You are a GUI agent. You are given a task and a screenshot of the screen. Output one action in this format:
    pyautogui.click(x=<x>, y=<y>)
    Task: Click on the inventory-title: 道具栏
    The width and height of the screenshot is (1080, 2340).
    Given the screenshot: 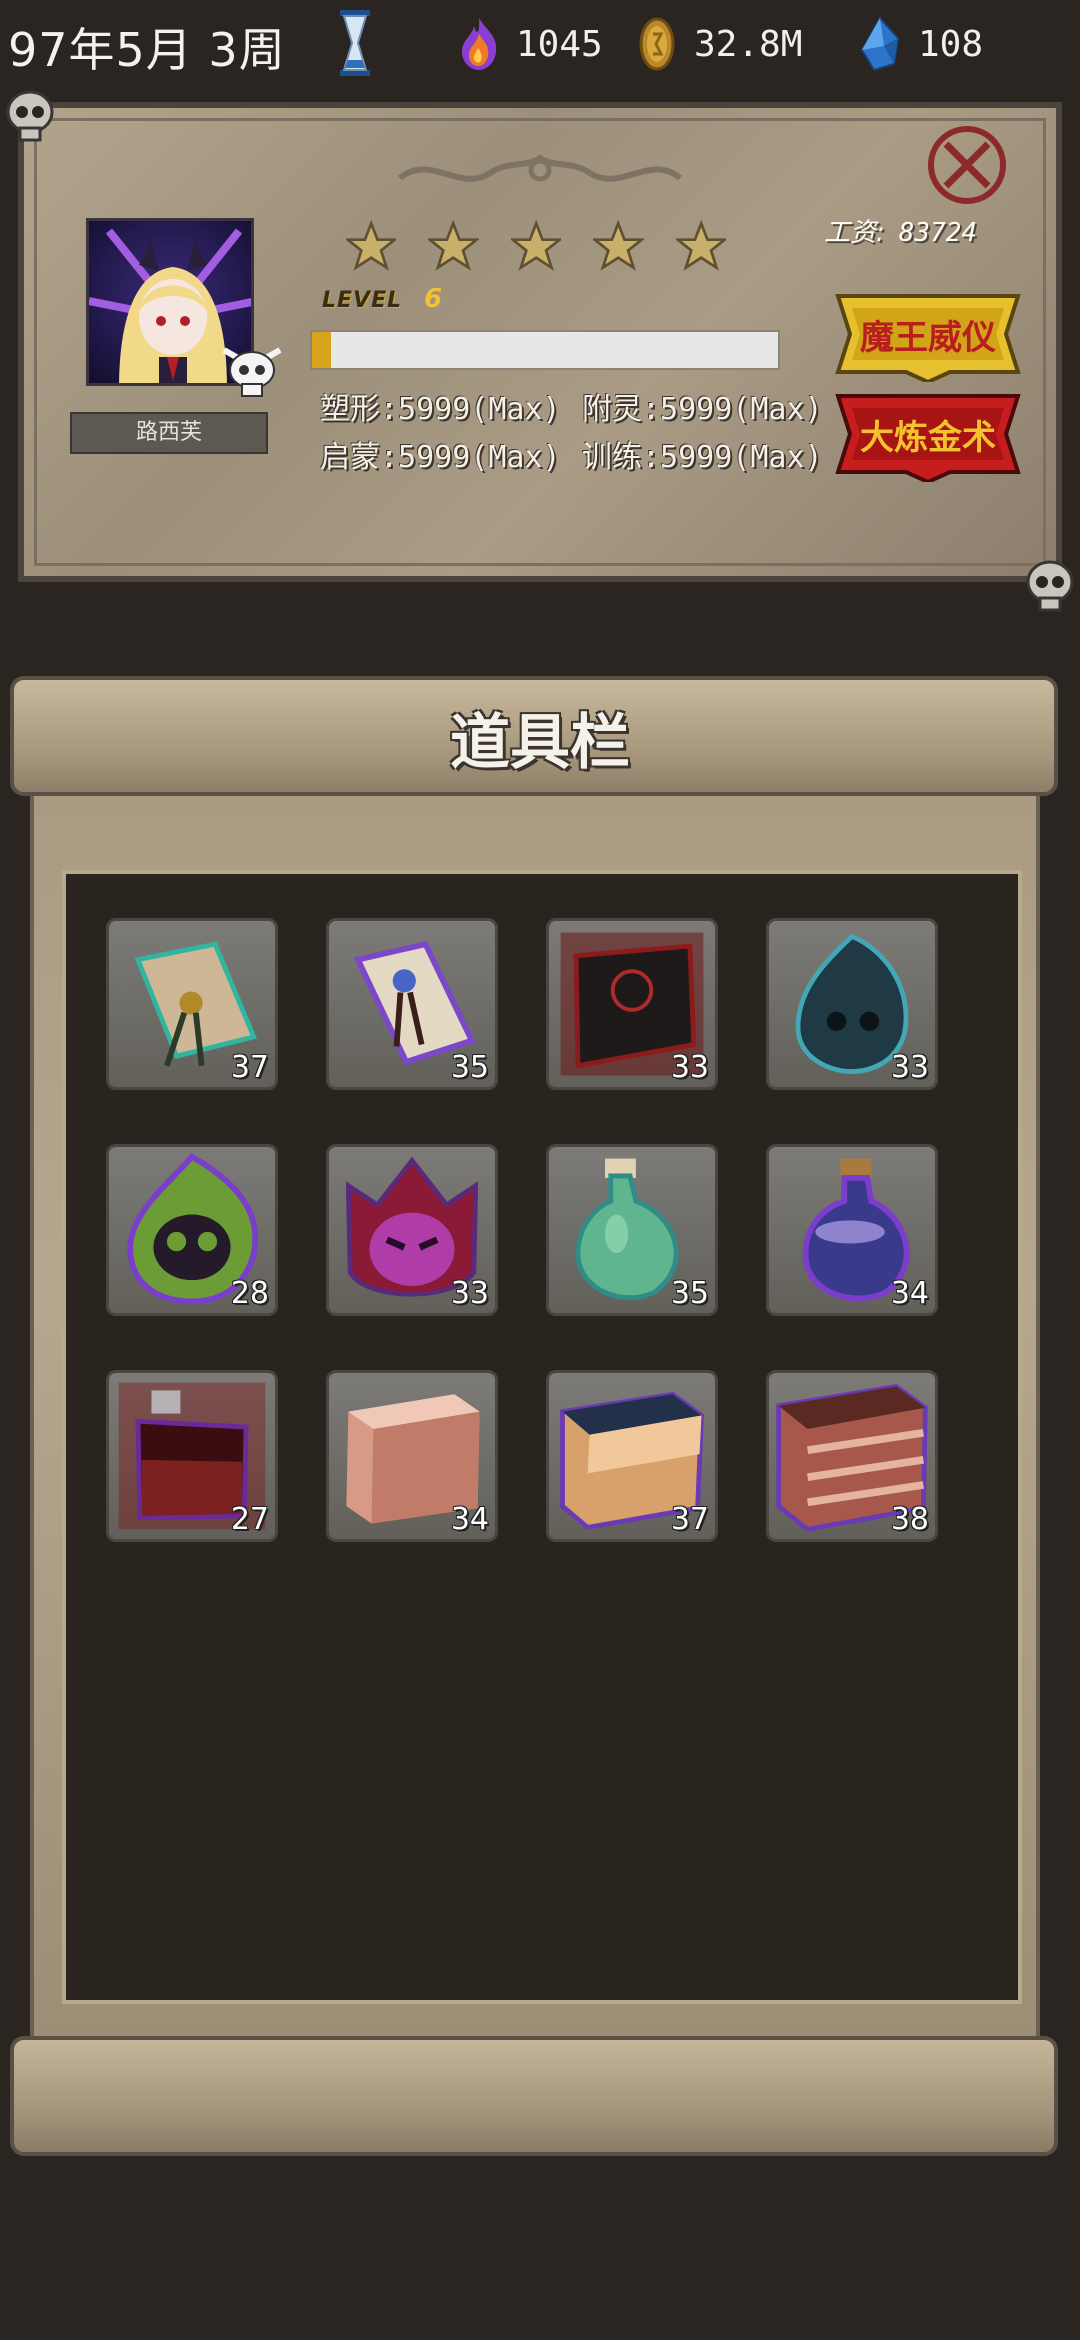 What is the action you would take?
    pyautogui.click(x=540, y=743)
    